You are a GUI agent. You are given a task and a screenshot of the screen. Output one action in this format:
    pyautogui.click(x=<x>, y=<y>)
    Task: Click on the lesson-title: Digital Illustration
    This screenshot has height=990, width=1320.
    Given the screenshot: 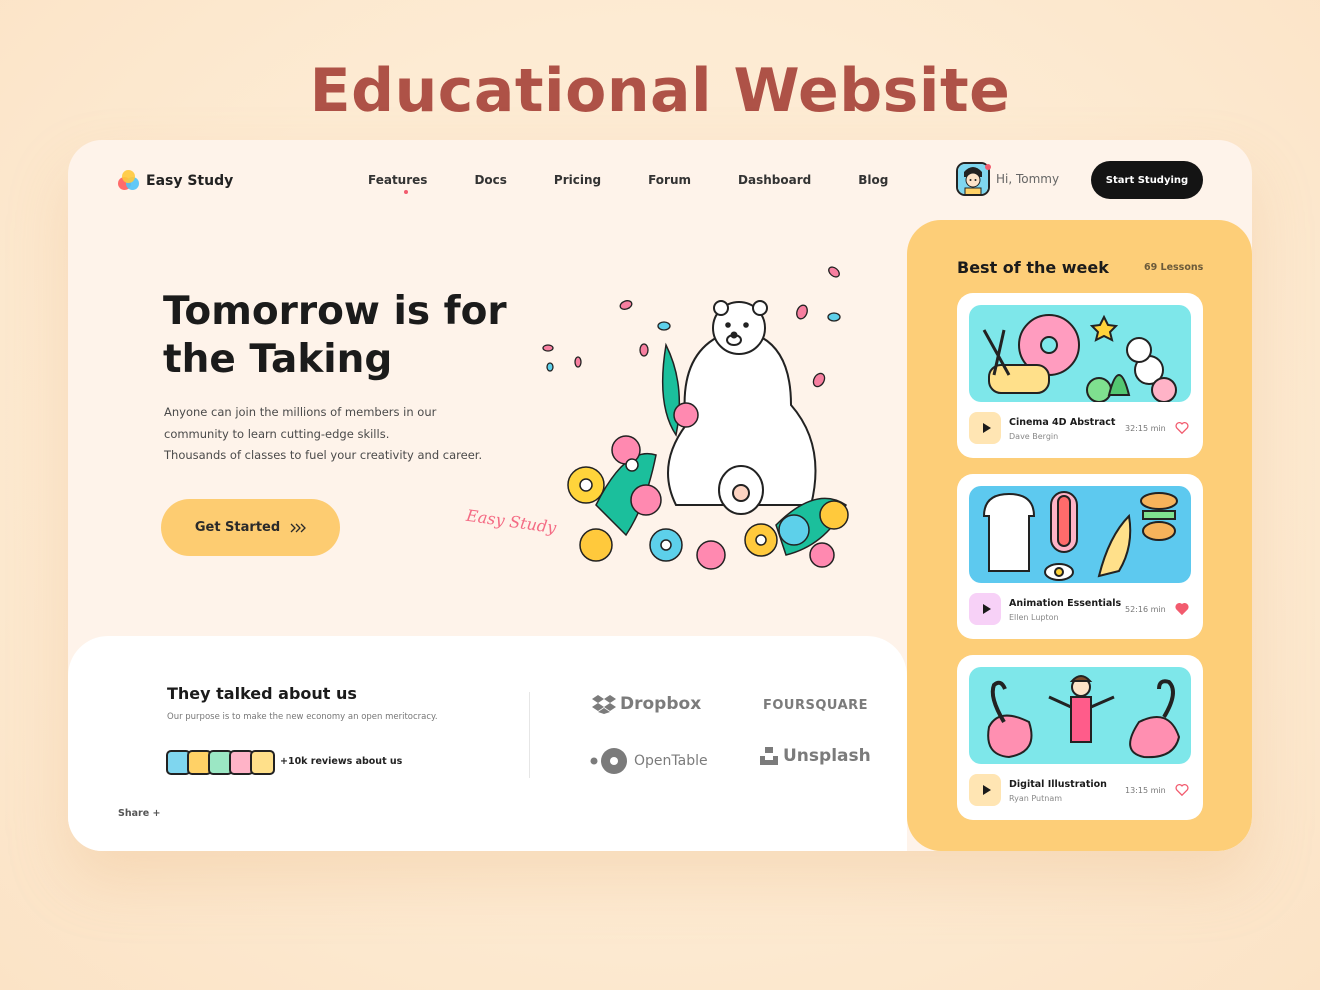 What is the action you would take?
    pyautogui.click(x=1058, y=784)
    